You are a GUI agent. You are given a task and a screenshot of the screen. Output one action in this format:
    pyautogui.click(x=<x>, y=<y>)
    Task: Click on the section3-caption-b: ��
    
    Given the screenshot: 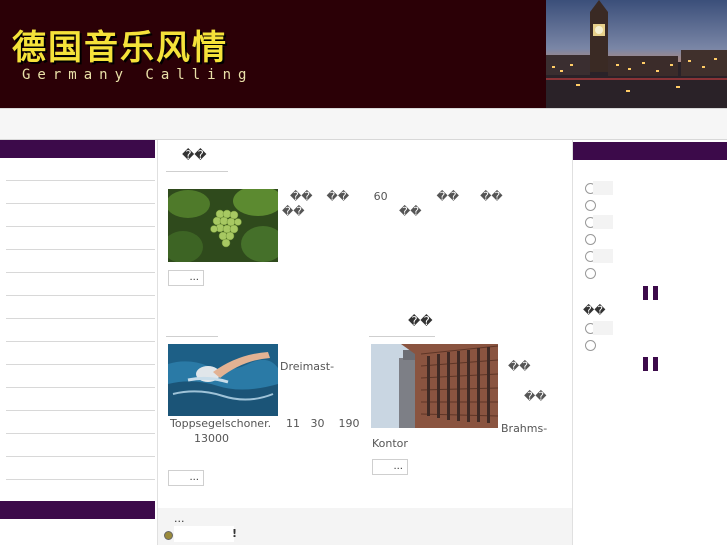 What is the action you would take?
    pyautogui.click(x=535, y=396)
    